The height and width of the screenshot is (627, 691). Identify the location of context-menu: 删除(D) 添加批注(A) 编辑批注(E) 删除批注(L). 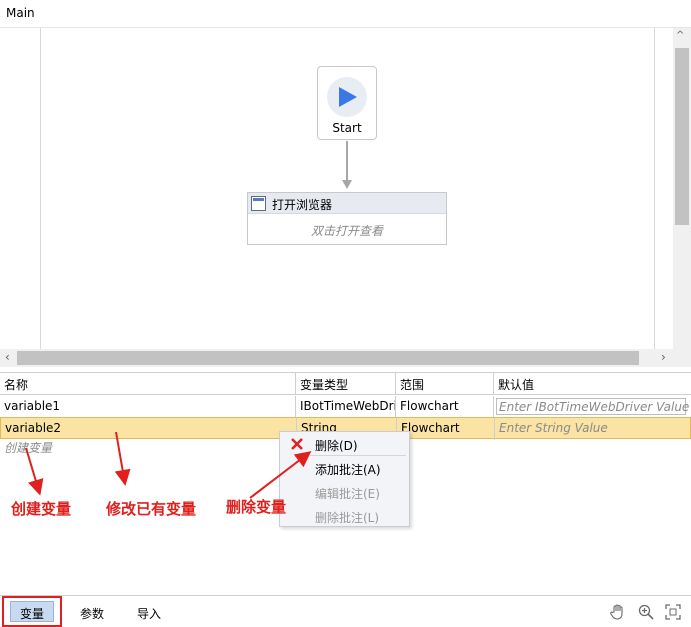
(344, 479).